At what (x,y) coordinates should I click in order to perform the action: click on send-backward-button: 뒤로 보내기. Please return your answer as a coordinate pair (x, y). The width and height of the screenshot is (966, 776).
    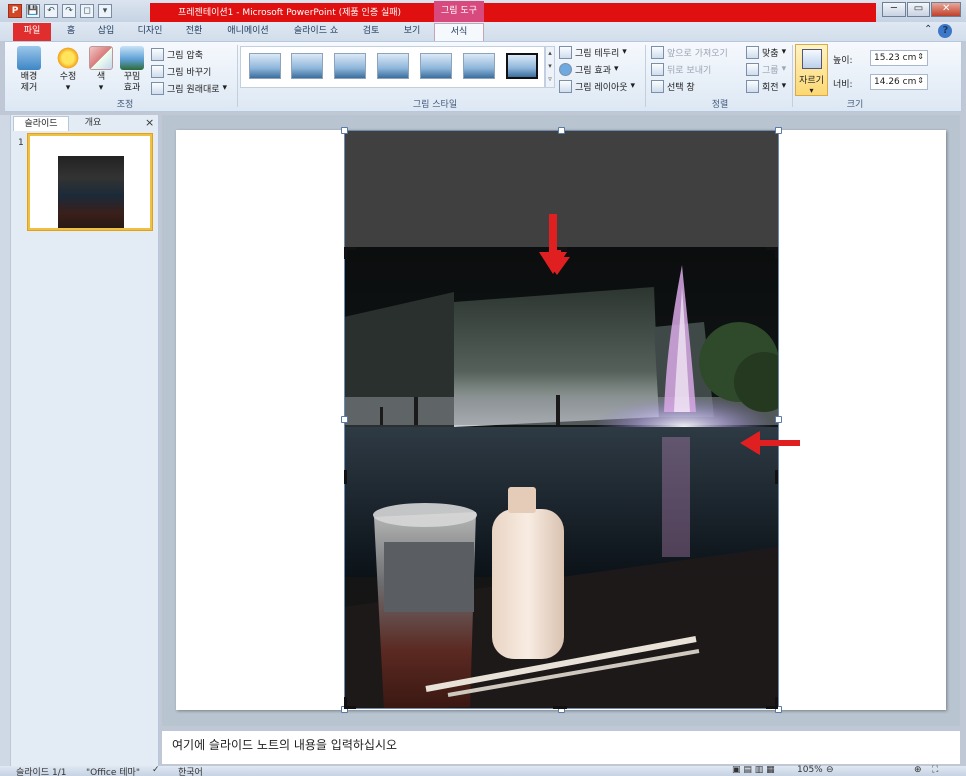
    Looking at the image, I should click on (681, 69).